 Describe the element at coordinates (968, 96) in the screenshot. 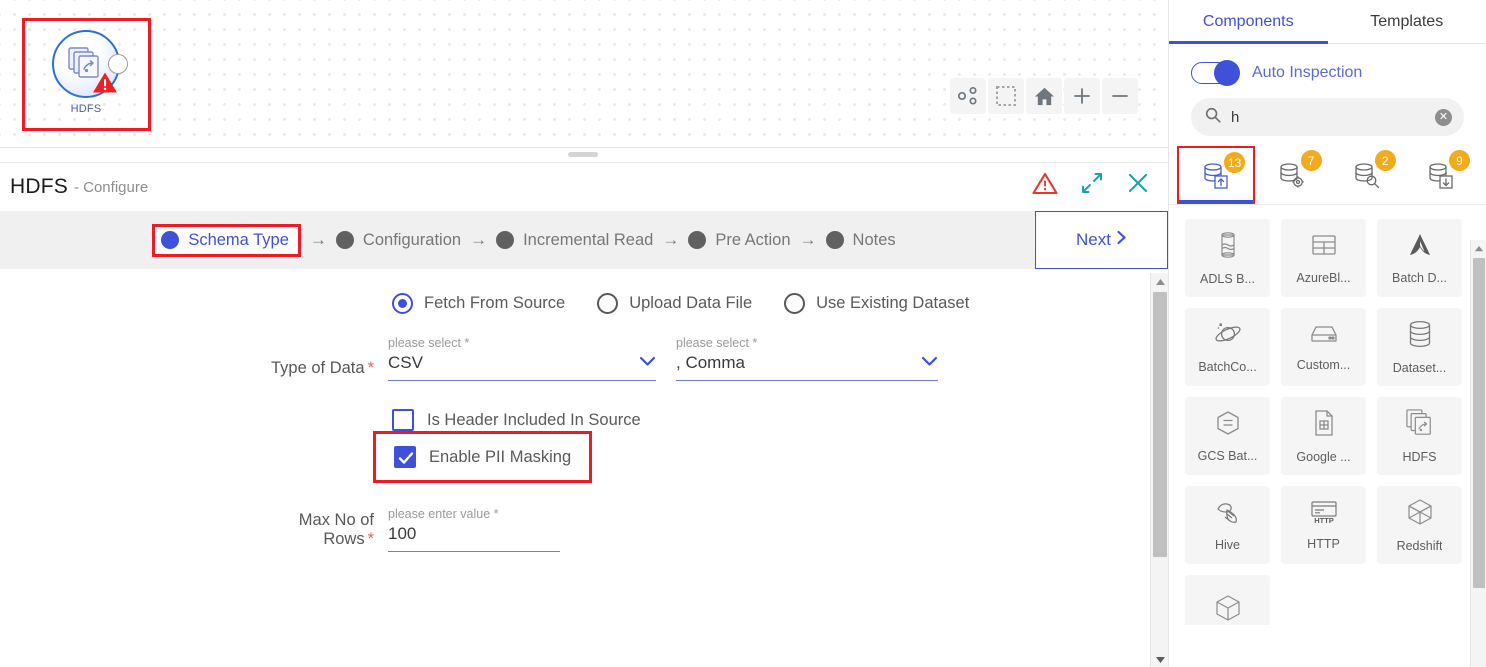

I see `auto-layout-icon` at that location.